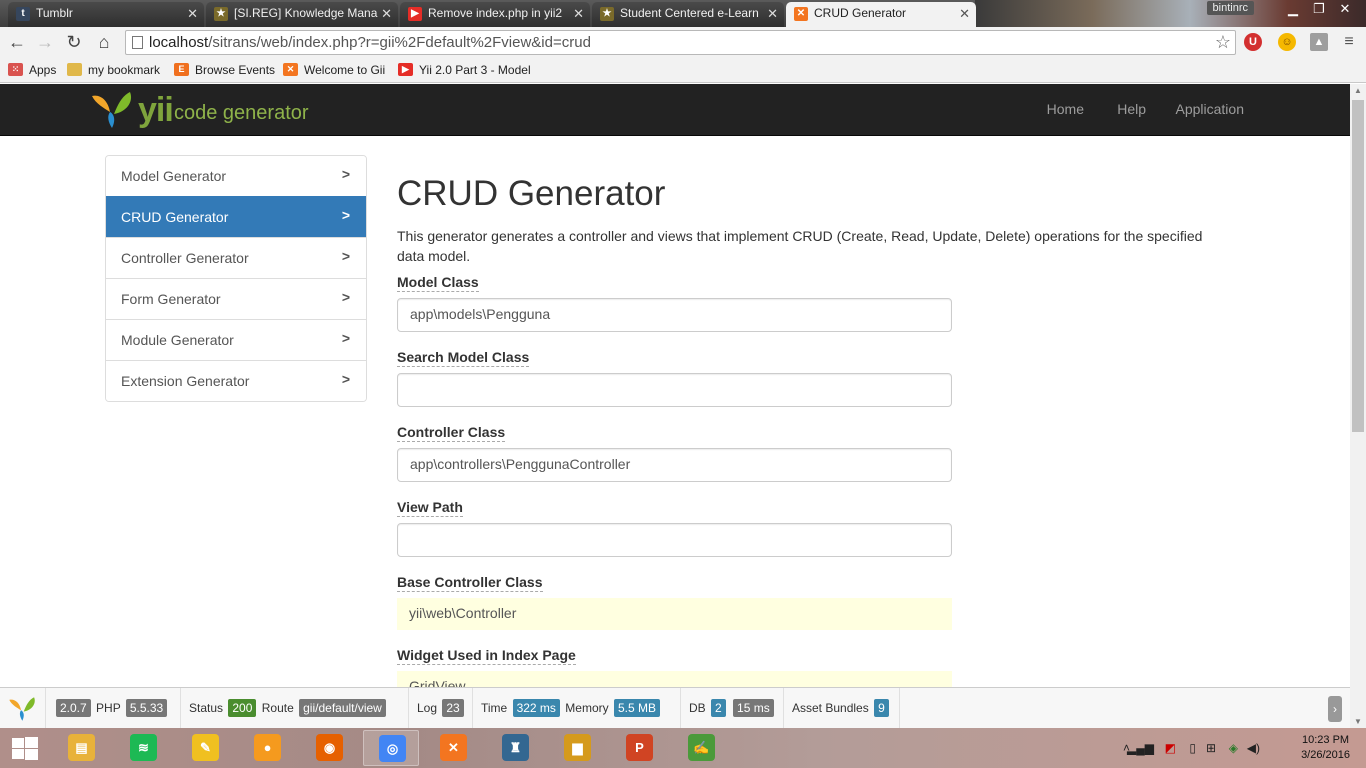  I want to click on bookmark-label: Welcome to Gii, so click(345, 70).